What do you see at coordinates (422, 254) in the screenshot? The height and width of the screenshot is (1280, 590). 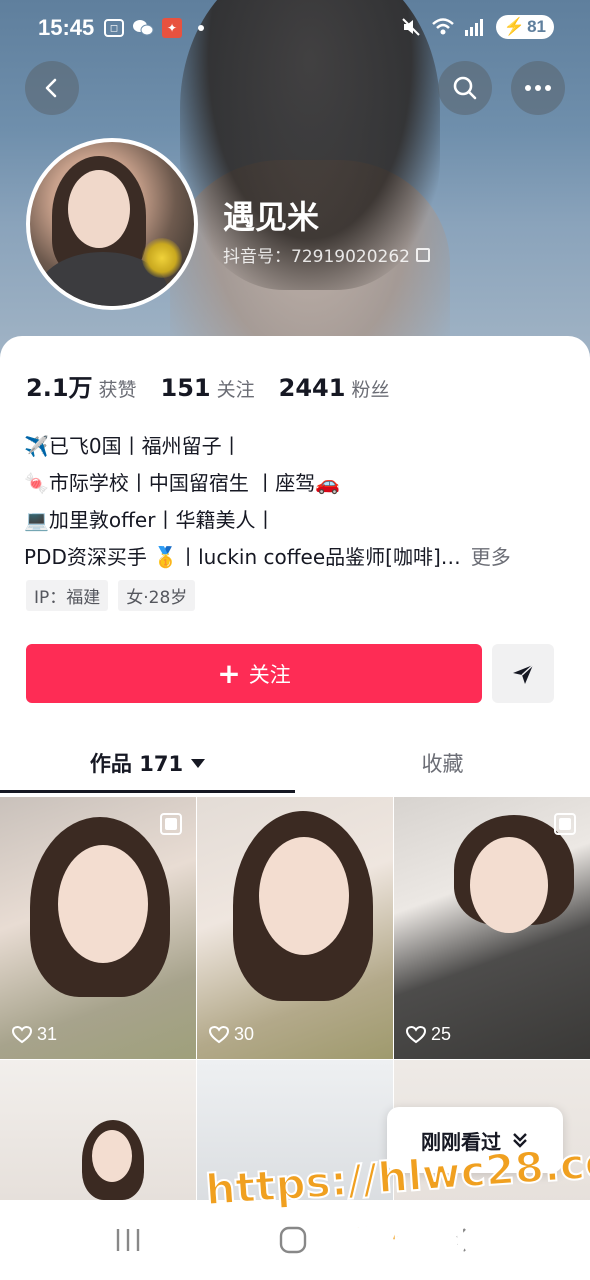 I see `copy-icon` at bounding box center [422, 254].